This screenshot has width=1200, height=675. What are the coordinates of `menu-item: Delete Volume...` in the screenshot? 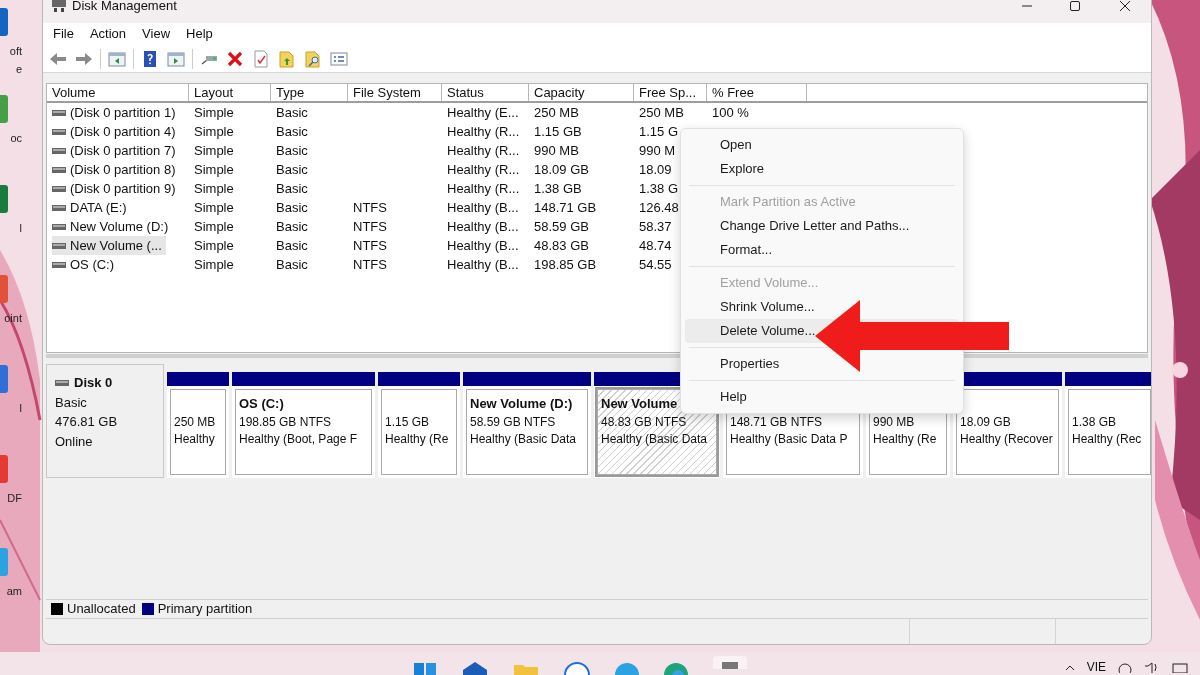 It's located at (768, 331).